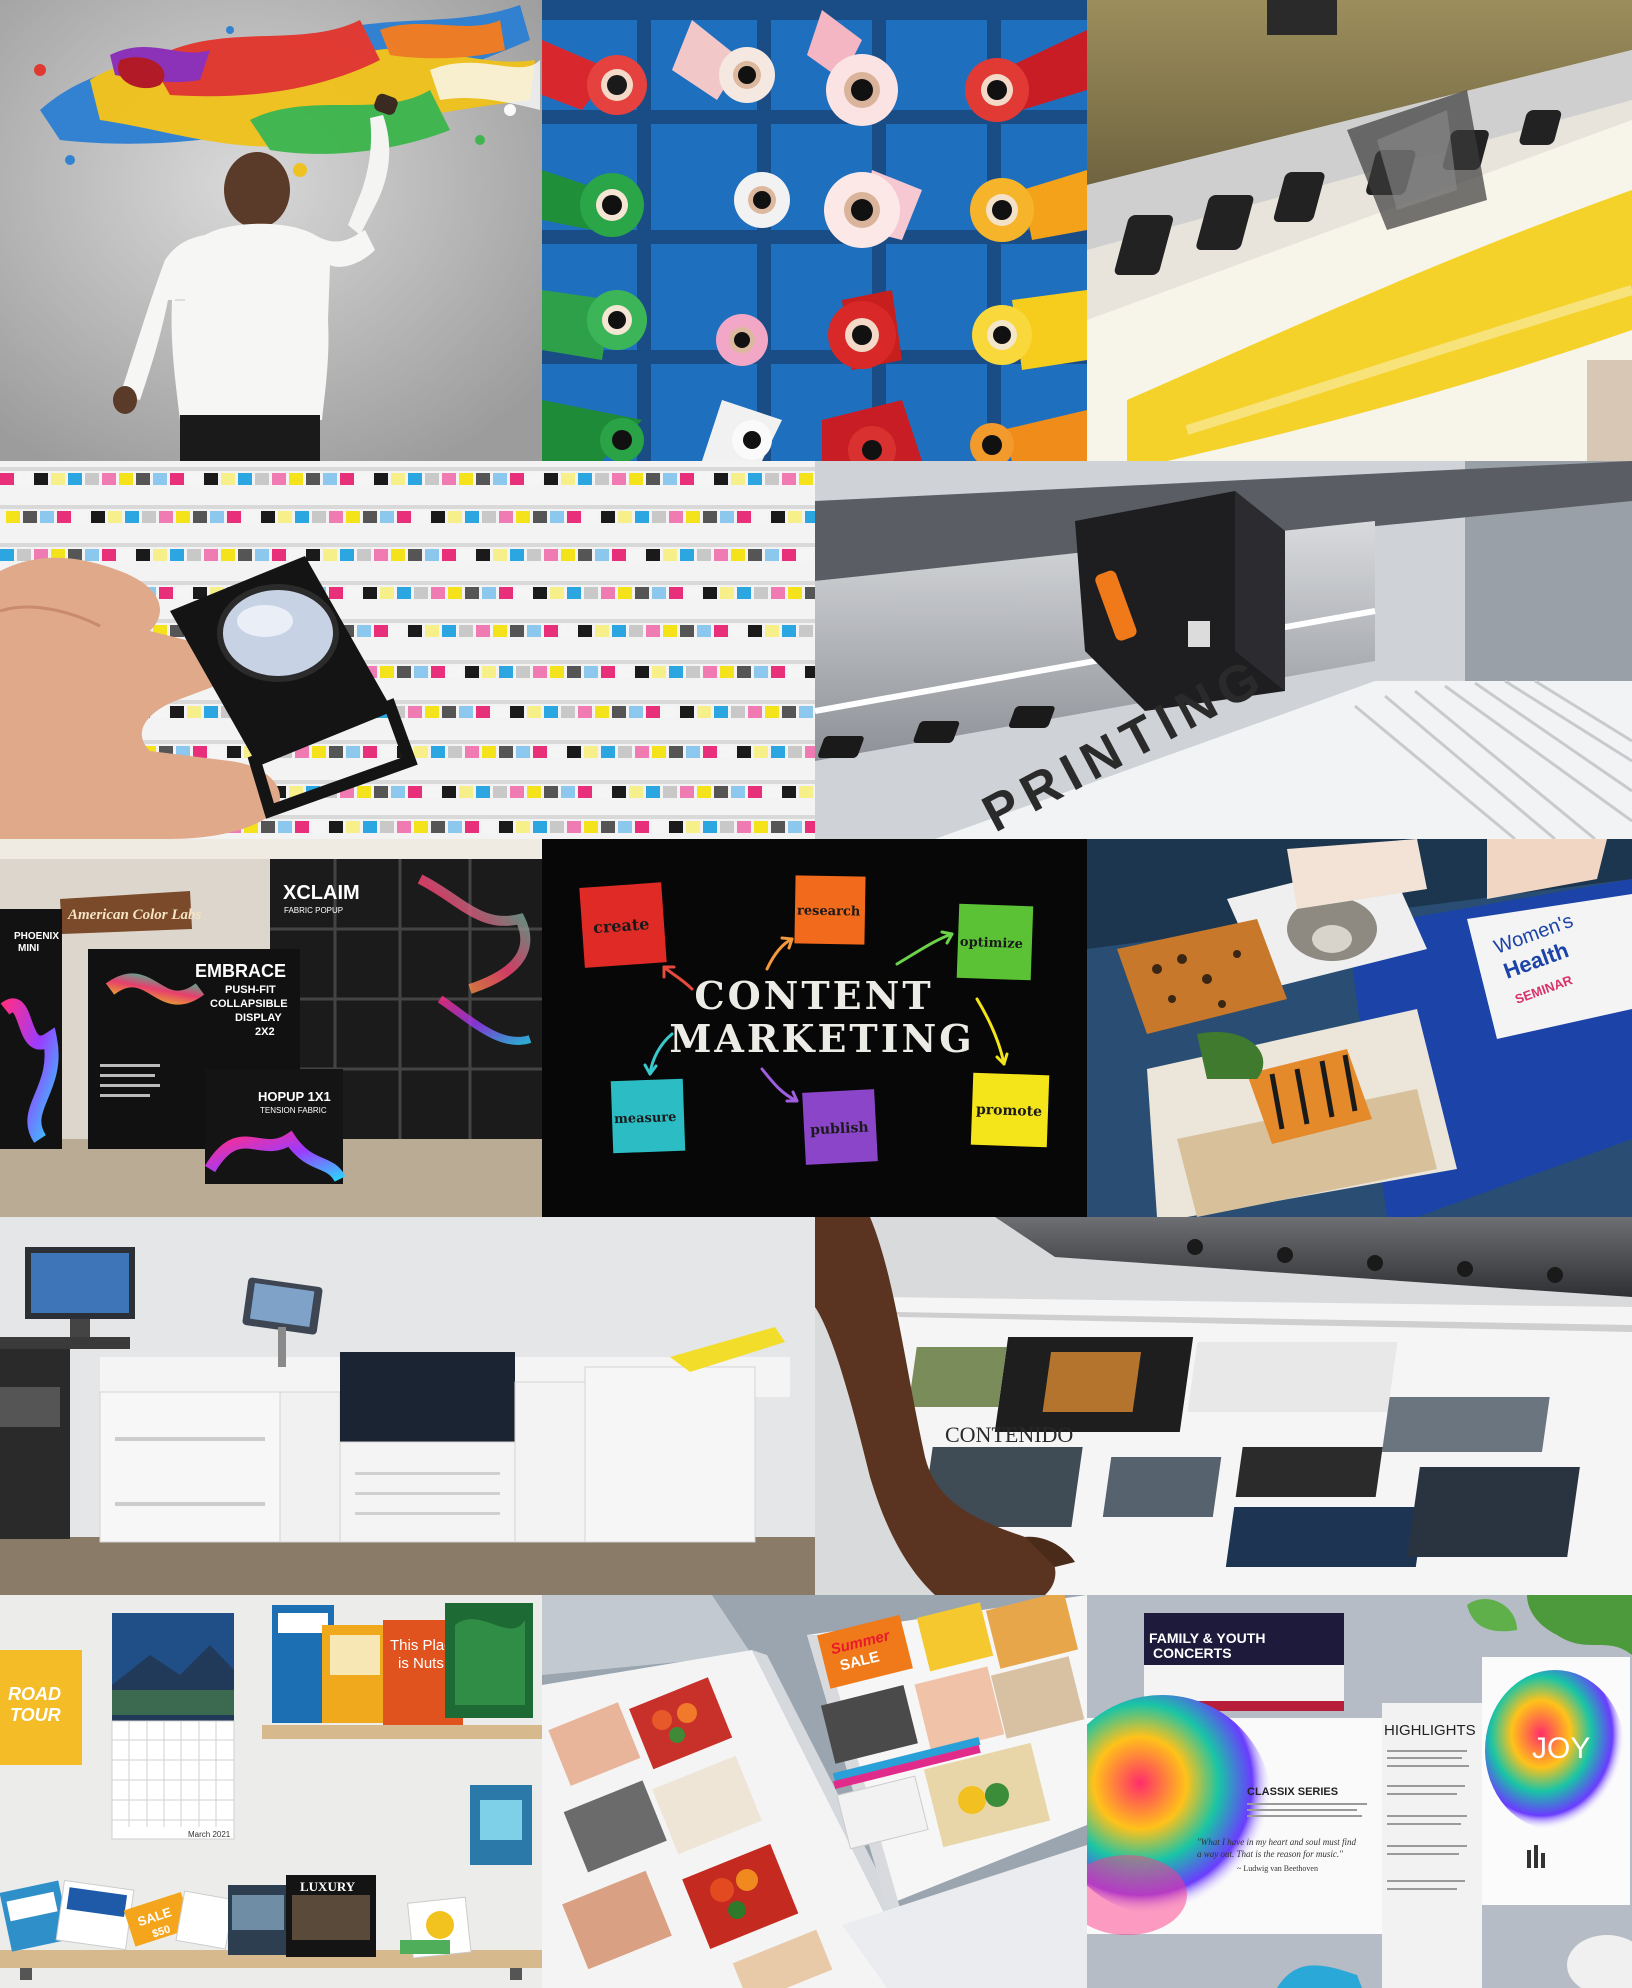 This screenshot has height=1988, width=1632. I want to click on tile-wide-plotter: PRINTING, so click(1223, 650).